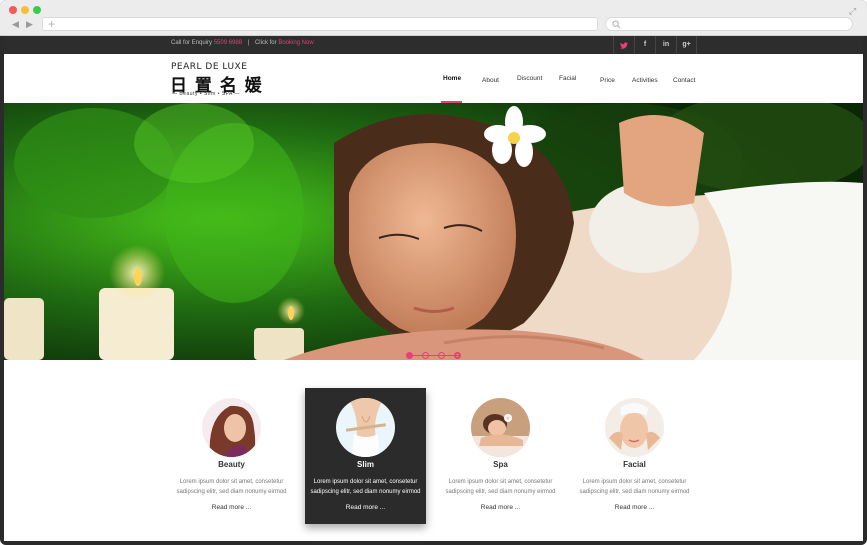 Image resolution: width=867 pixels, height=545 pixels. What do you see at coordinates (231, 427) in the screenshot?
I see `beauty-image` at bounding box center [231, 427].